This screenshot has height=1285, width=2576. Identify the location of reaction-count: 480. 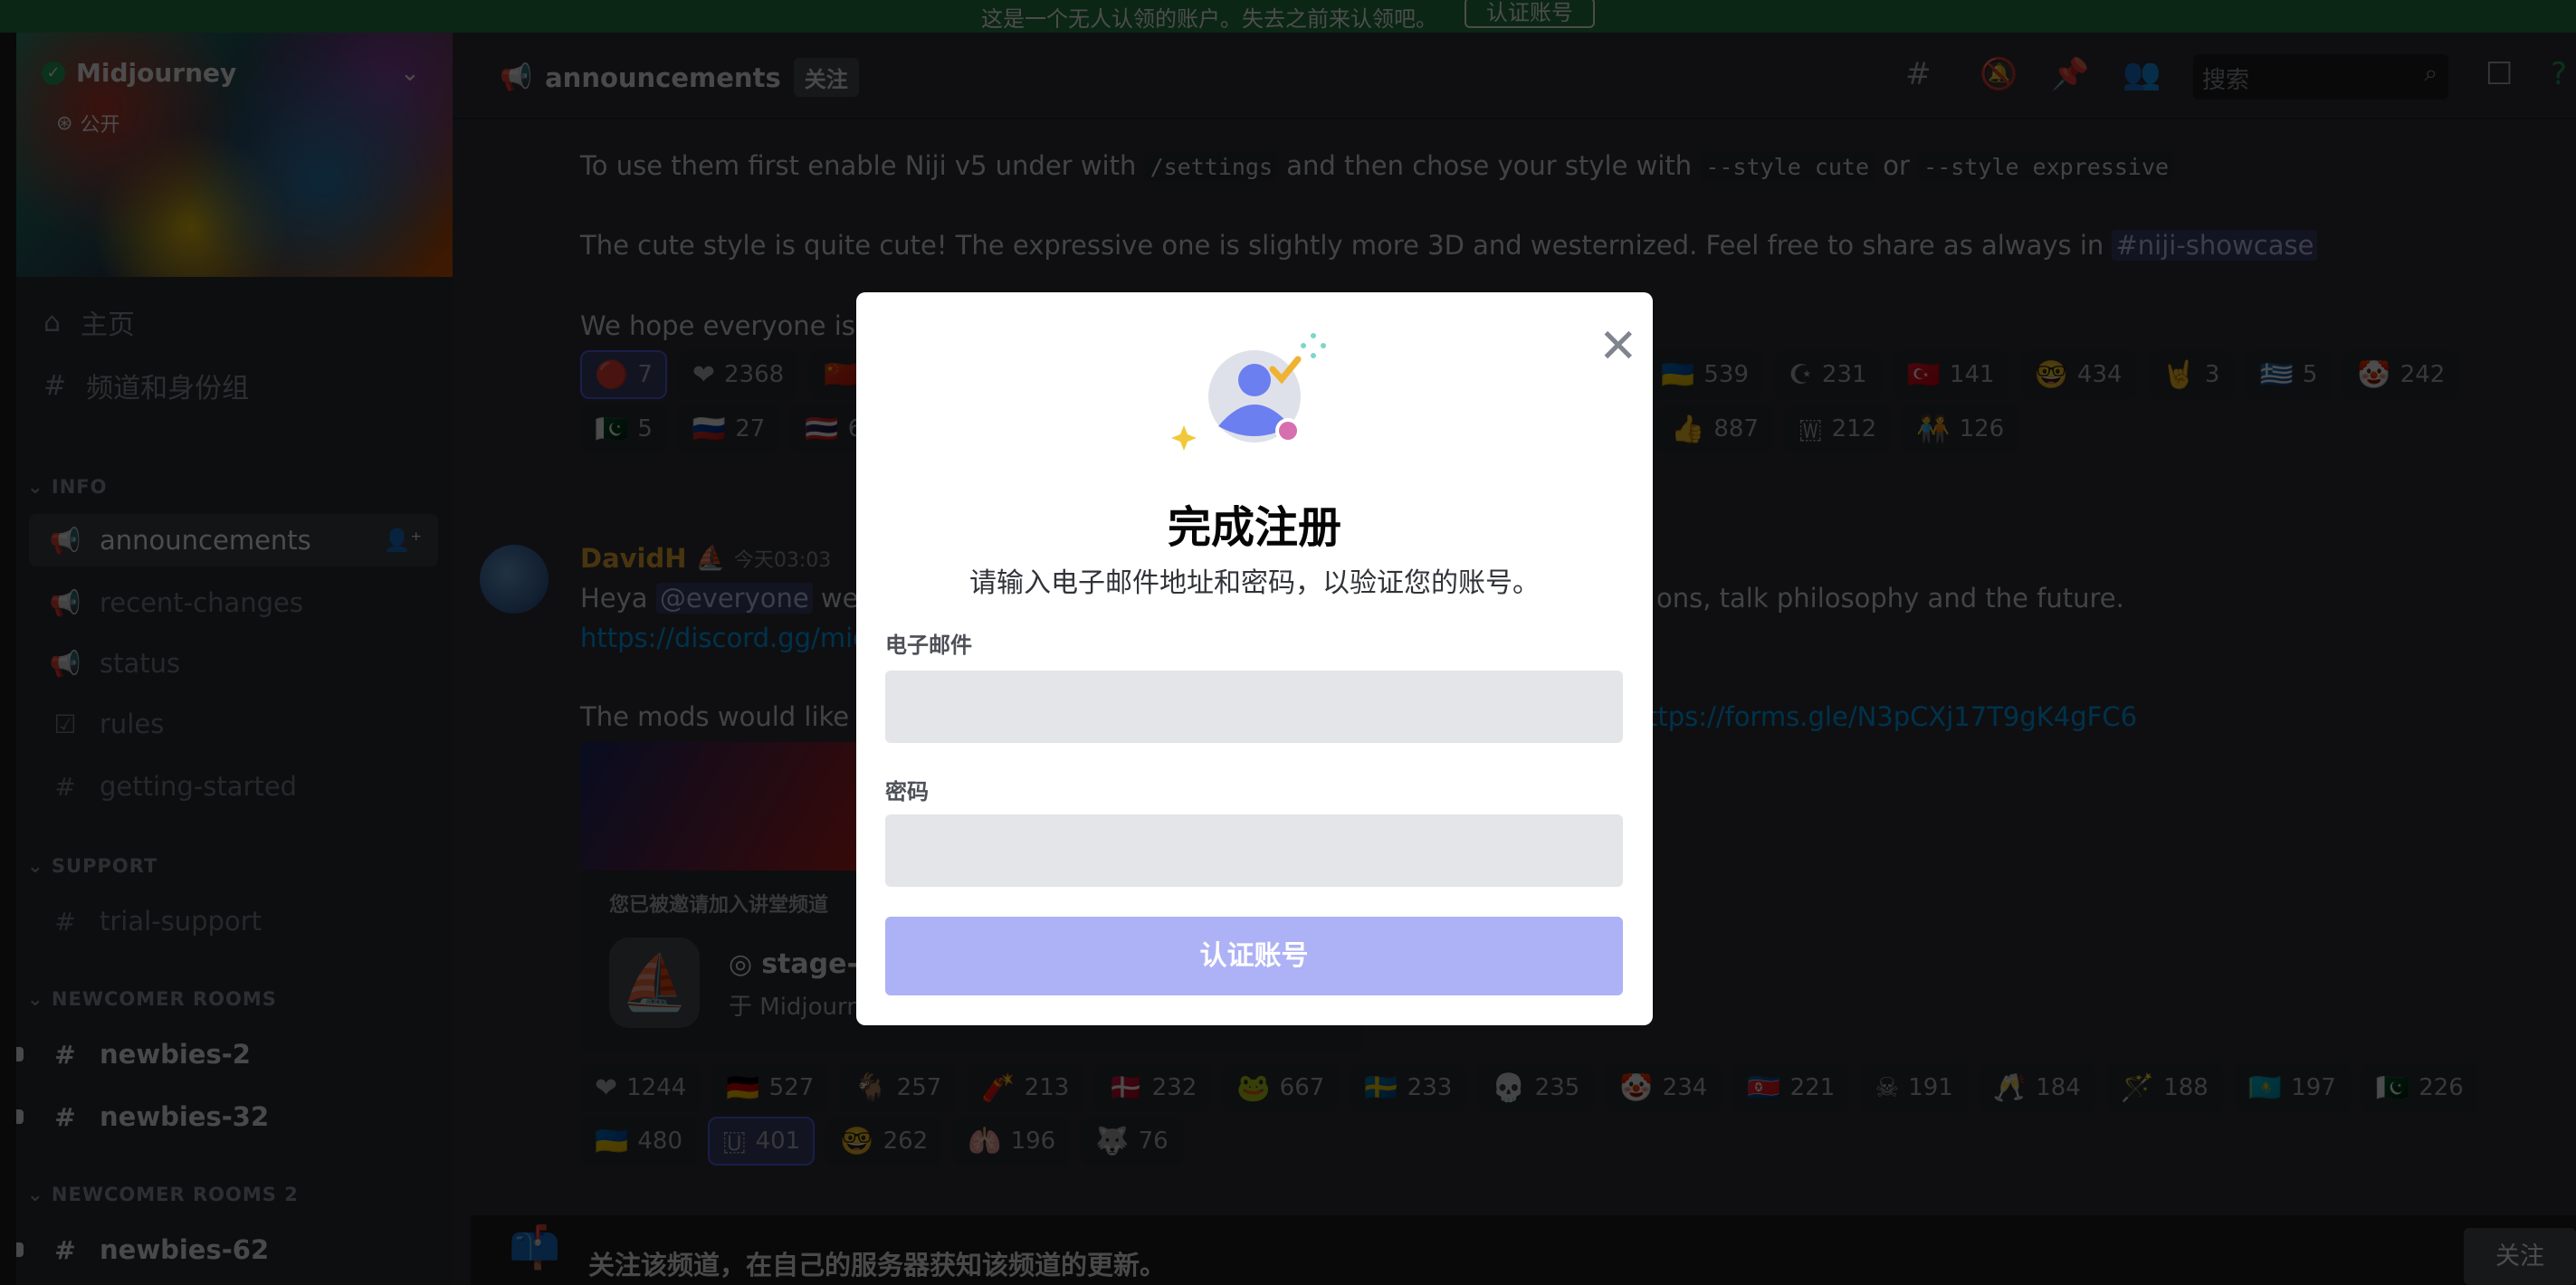
(659, 1142).